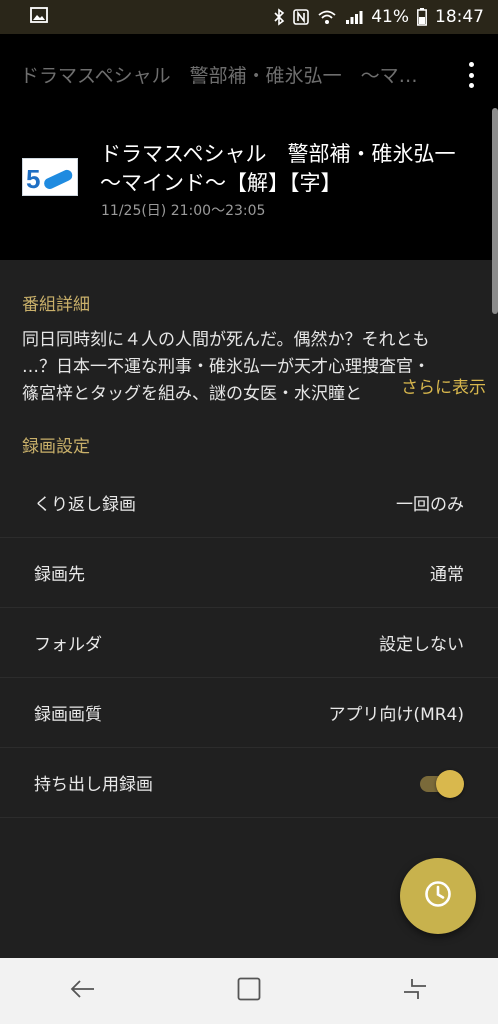  Describe the element at coordinates (56, 447) in the screenshot. I see `recording-settings-heading: 録画設定` at that location.